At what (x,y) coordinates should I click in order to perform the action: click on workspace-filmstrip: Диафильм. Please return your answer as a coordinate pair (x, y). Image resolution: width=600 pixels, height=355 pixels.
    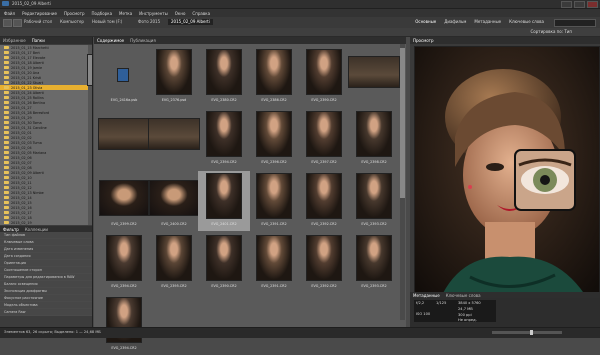
    Looking at the image, I should click on (455, 22).